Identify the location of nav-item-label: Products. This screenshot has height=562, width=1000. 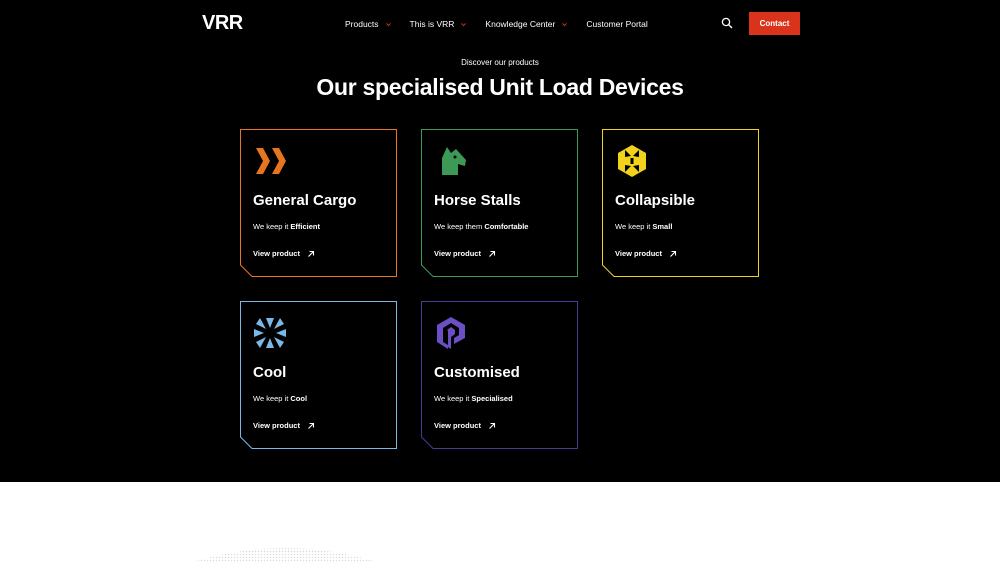
(362, 24).